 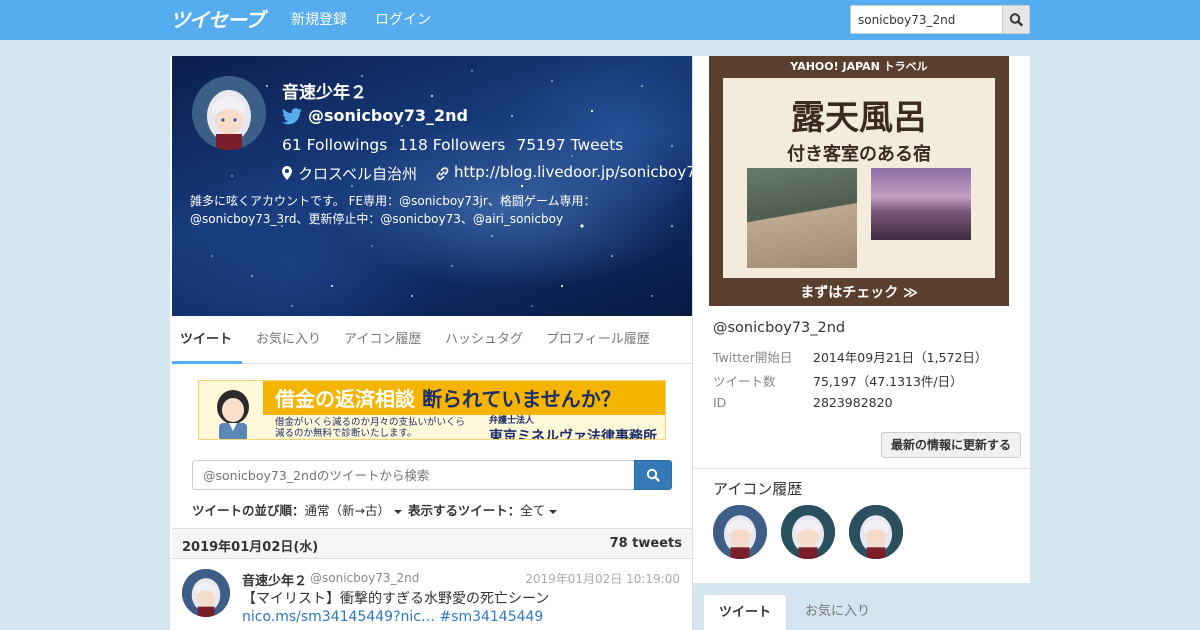 I want to click on ad-subtext: 借金がいくら減るのか月々の支払いがいくら減るのか無料で診断いたします。, so click(x=370, y=428).